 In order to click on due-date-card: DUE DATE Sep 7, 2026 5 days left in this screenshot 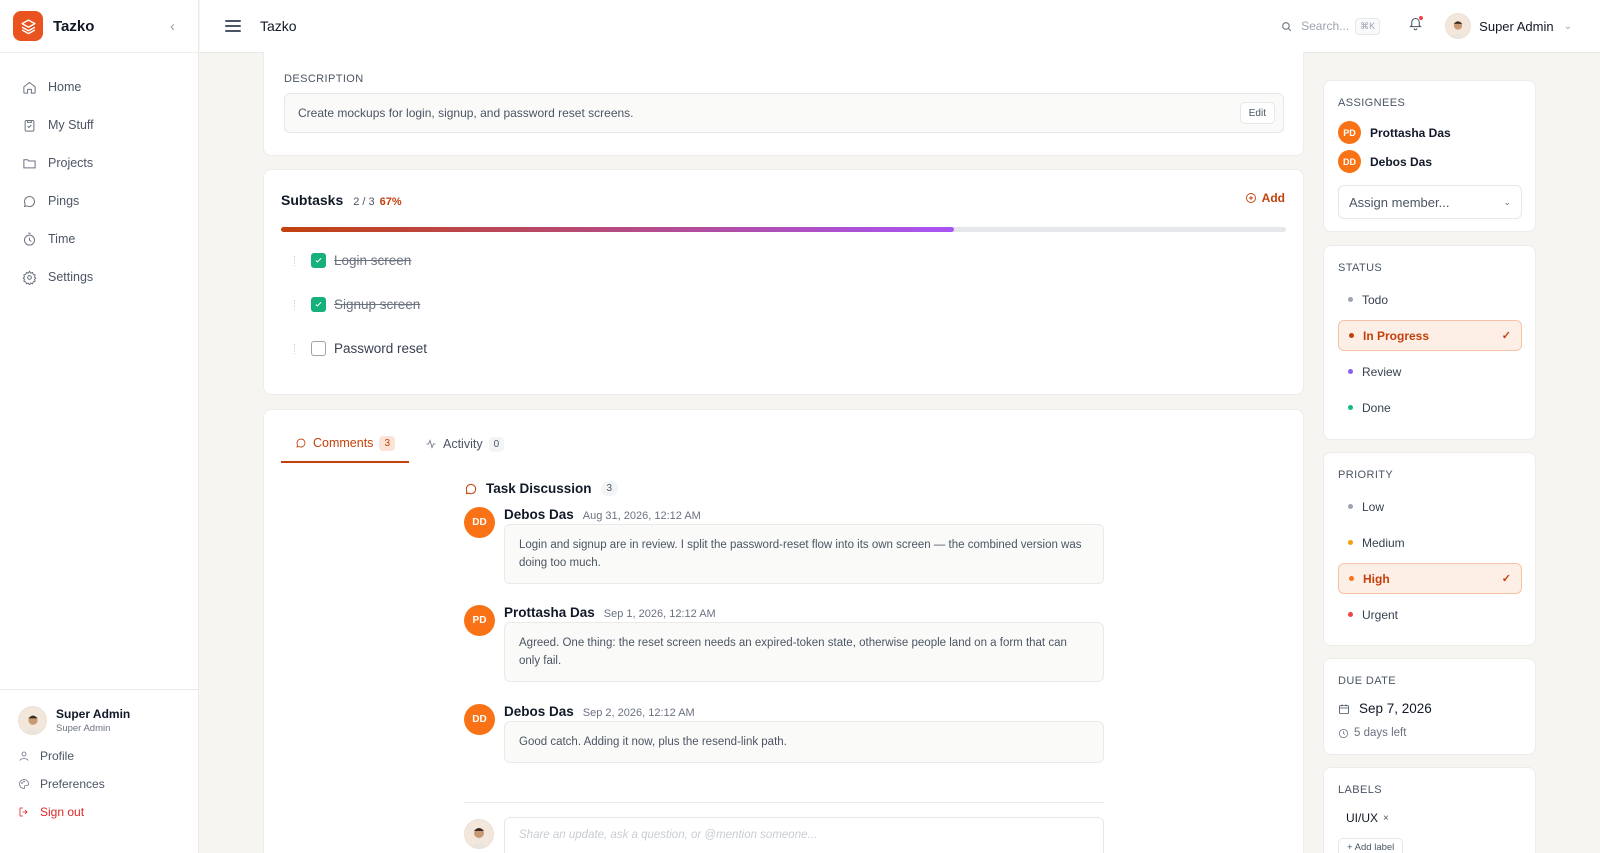, I will do `click(1429, 706)`.